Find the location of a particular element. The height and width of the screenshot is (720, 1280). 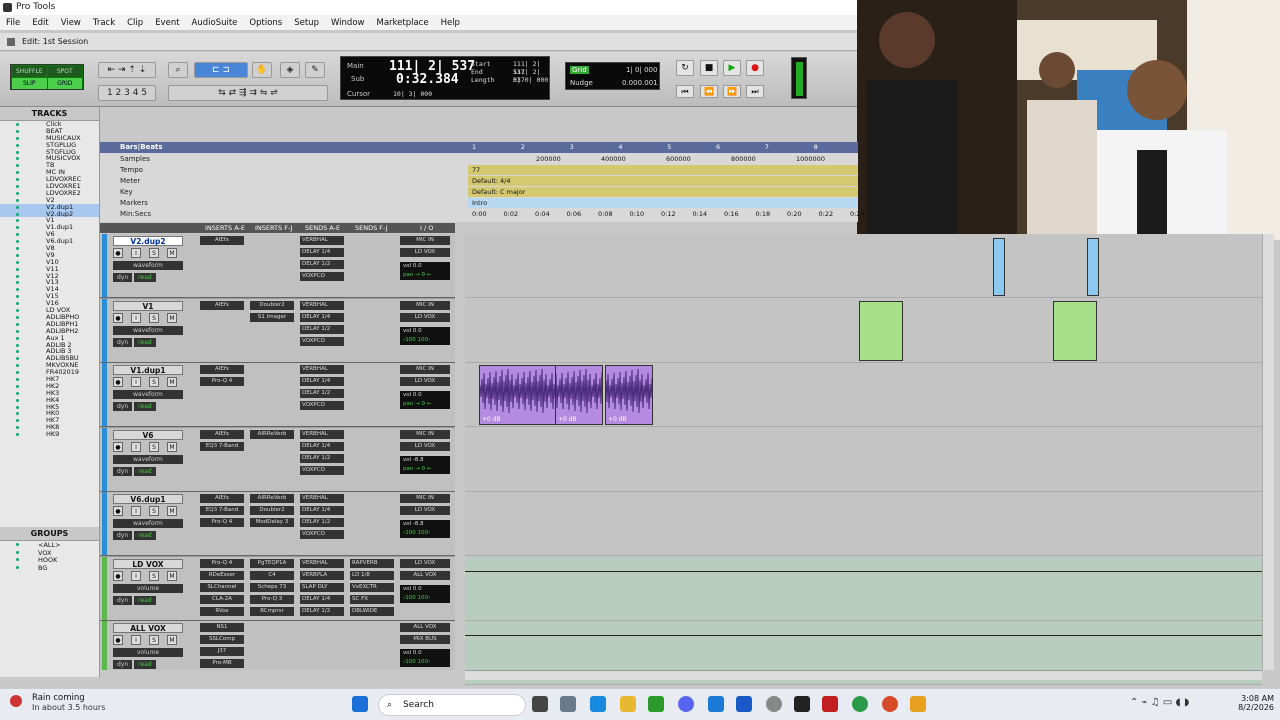

insert-slot: SLChannel is located at coordinates (222, 587).